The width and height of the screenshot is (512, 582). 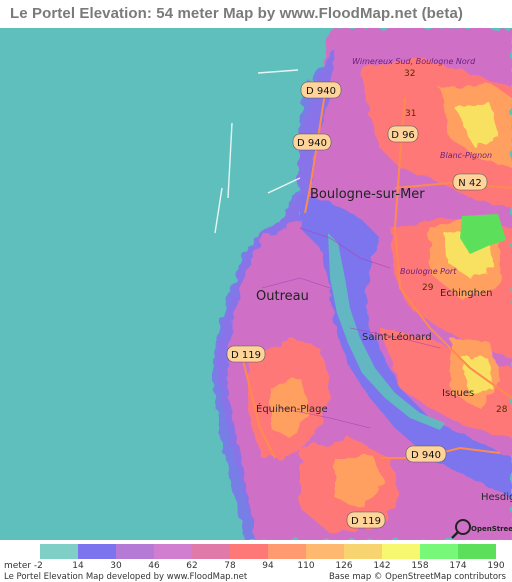 What do you see at coordinates (420, 566) in the screenshot?
I see `legend-value: 158` at bounding box center [420, 566].